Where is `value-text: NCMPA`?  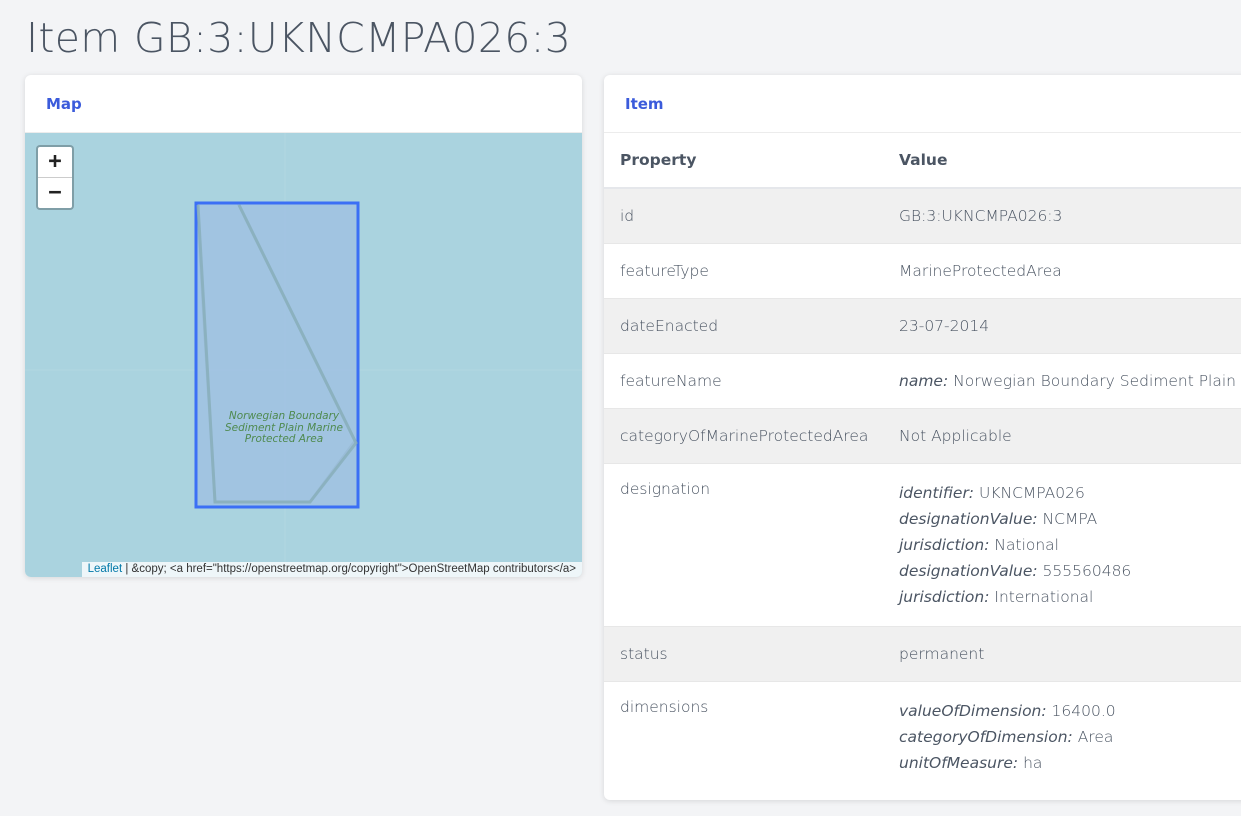 value-text: NCMPA is located at coordinates (1067, 519).